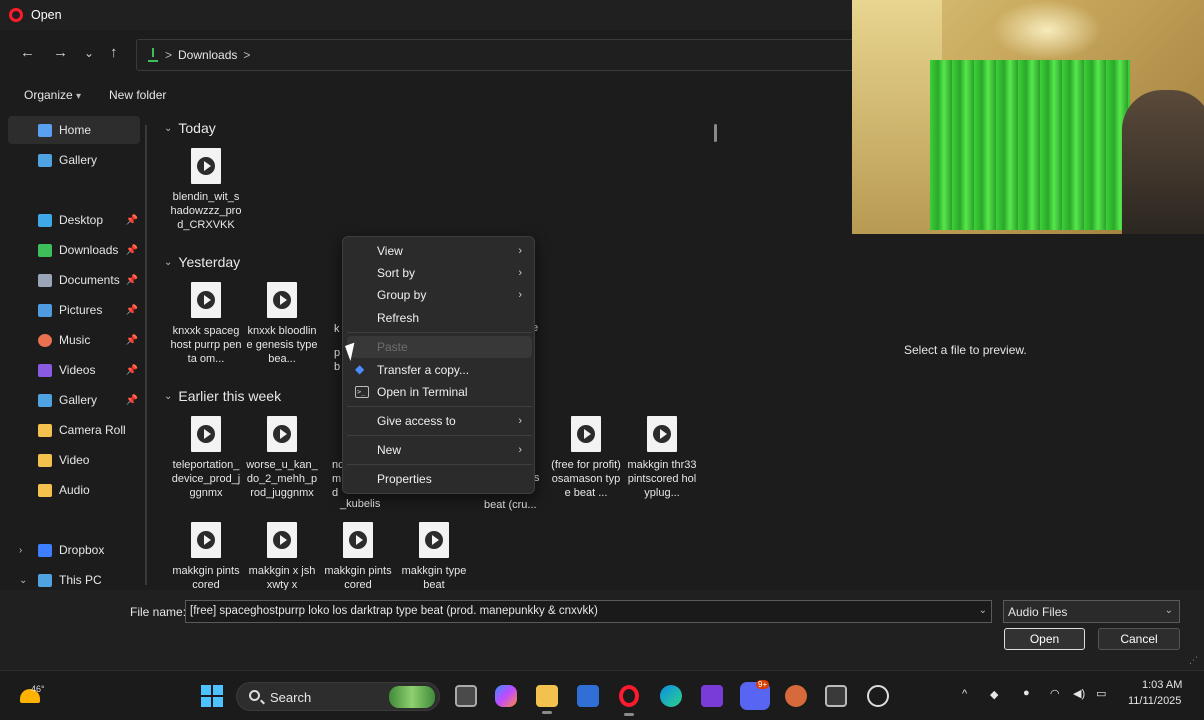 The image size is (1204, 720). What do you see at coordinates (52, 95) in the screenshot?
I see `organize-button: Organize ▾` at bounding box center [52, 95].